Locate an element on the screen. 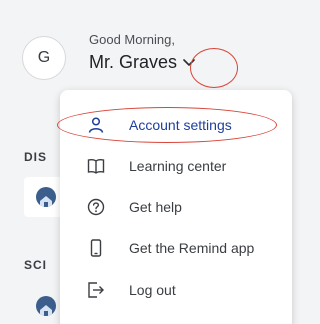 This screenshot has width=320, height=324. book-icon is located at coordinates (96, 166).